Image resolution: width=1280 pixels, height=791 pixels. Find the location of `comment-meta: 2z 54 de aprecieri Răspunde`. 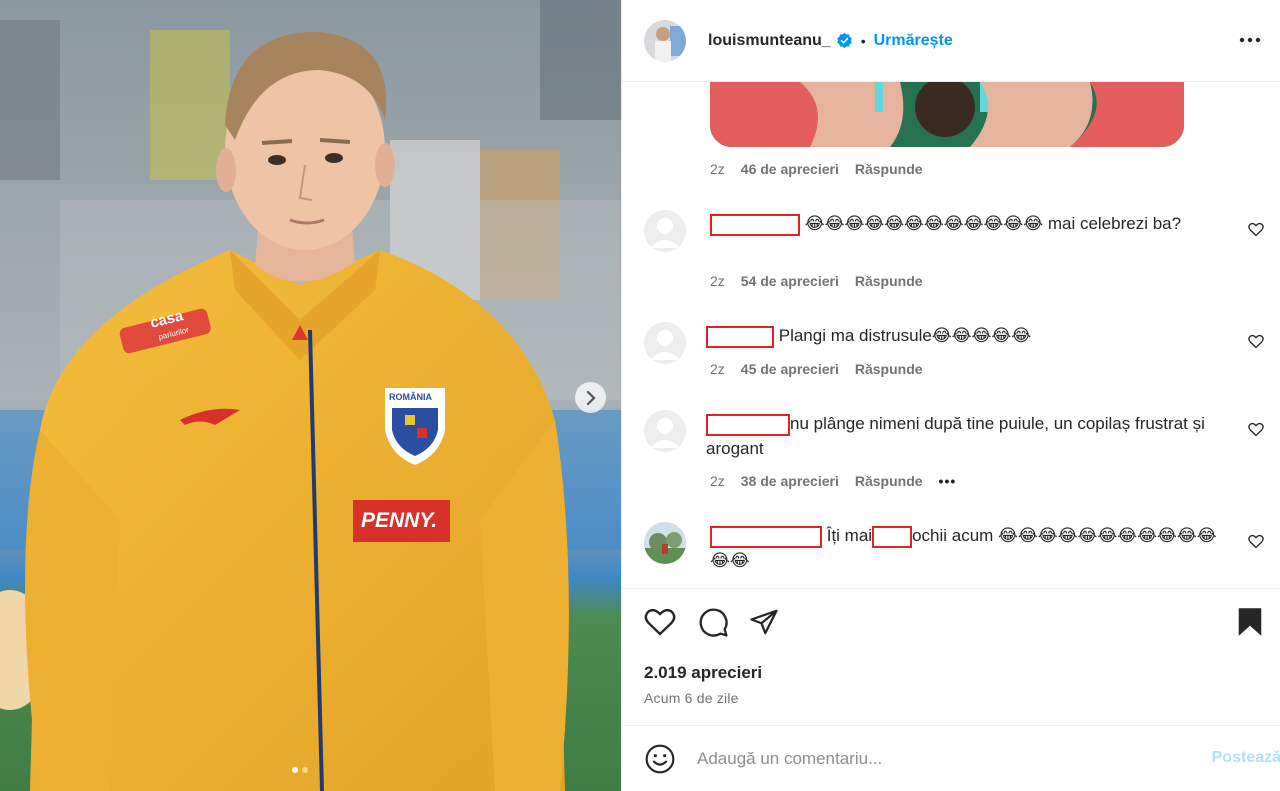

comment-meta: 2z 54 de aprecieri Răspunde is located at coordinates (816, 281).